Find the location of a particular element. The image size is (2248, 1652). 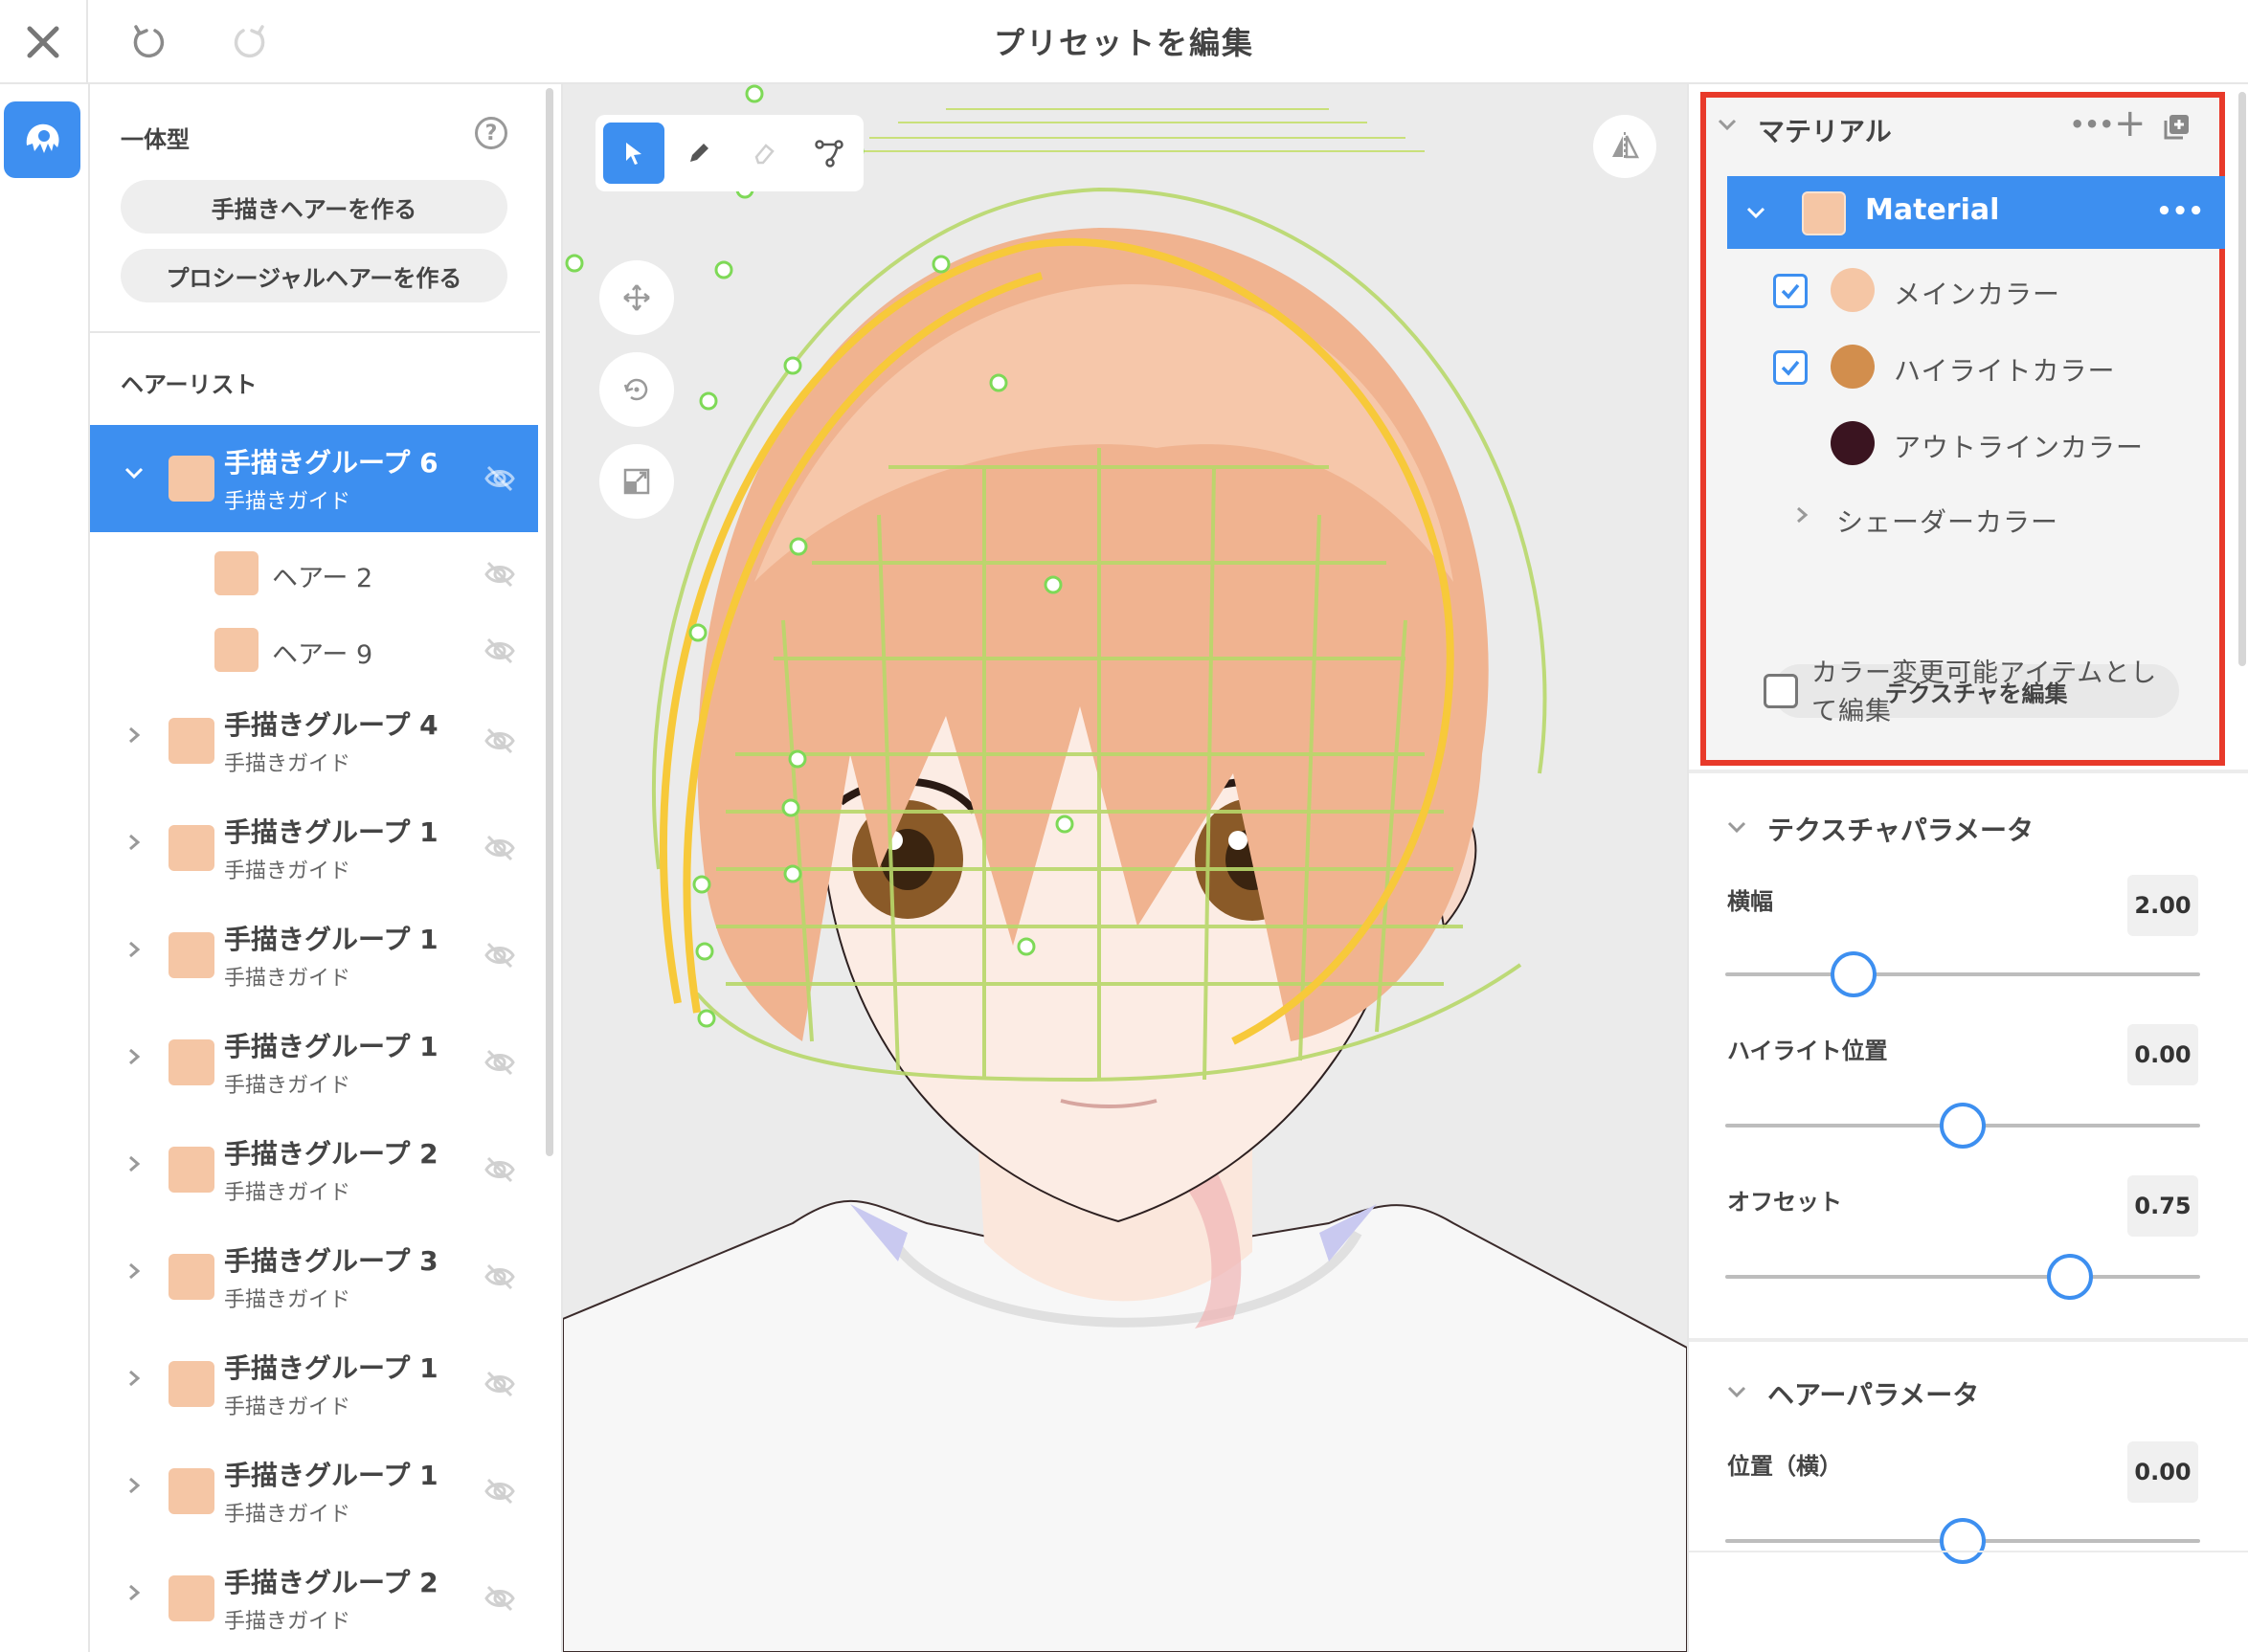

rotate-button is located at coordinates (636, 389).